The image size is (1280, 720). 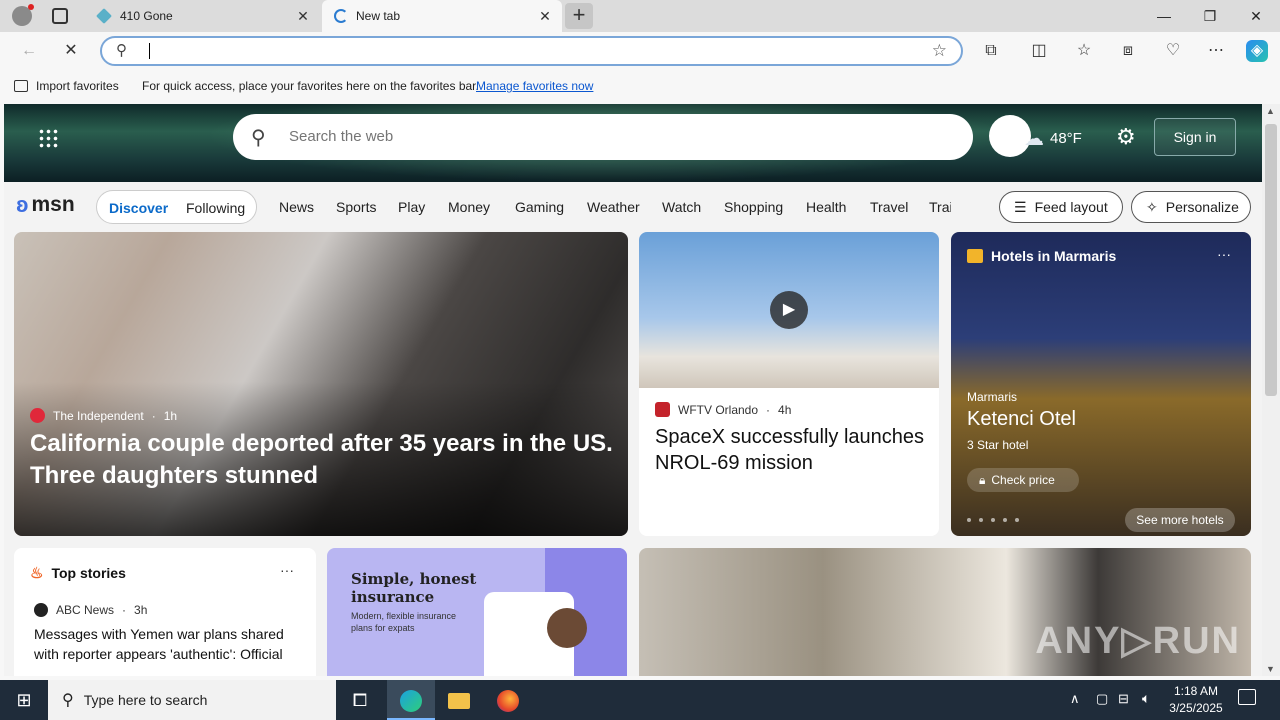 I want to click on collections-icon: ⧈, so click(x=1128, y=51).